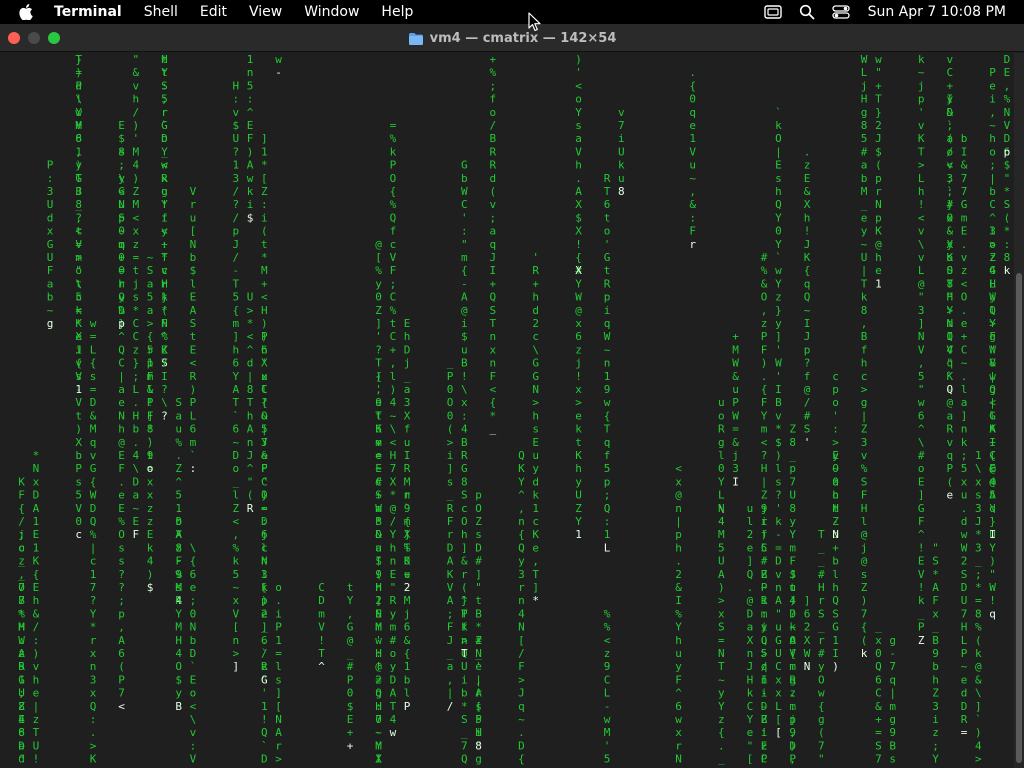  I want to click on matrix-glyph: k, so click(864, 297).